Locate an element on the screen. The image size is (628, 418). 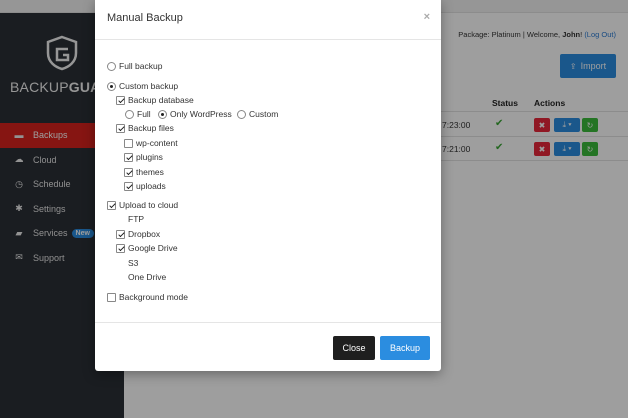
full-backup-radio: Full backup is located at coordinates (134, 66).